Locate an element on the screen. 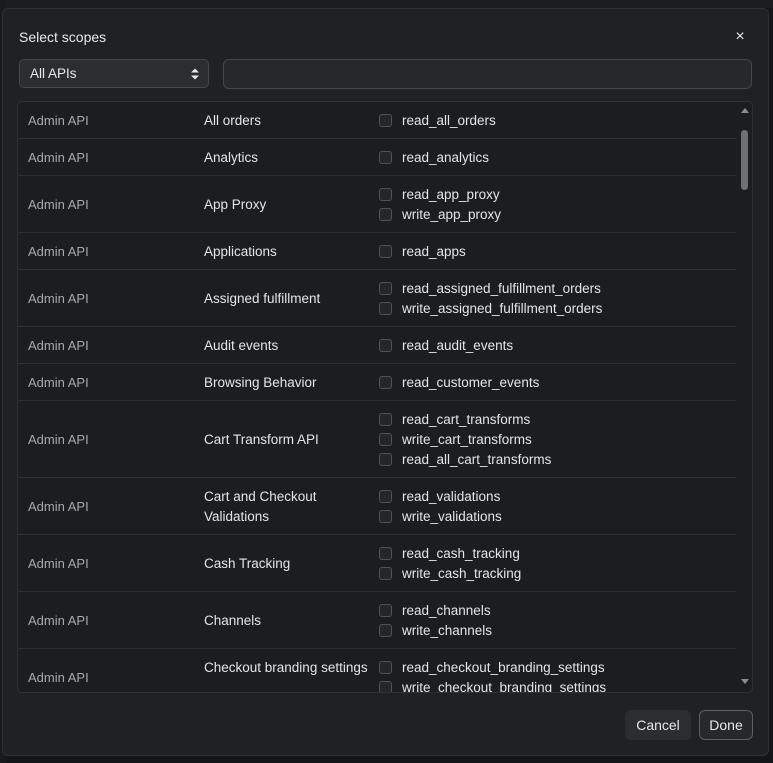 The height and width of the screenshot is (763, 773). row-scopes: read_analytics is located at coordinates (434, 158).